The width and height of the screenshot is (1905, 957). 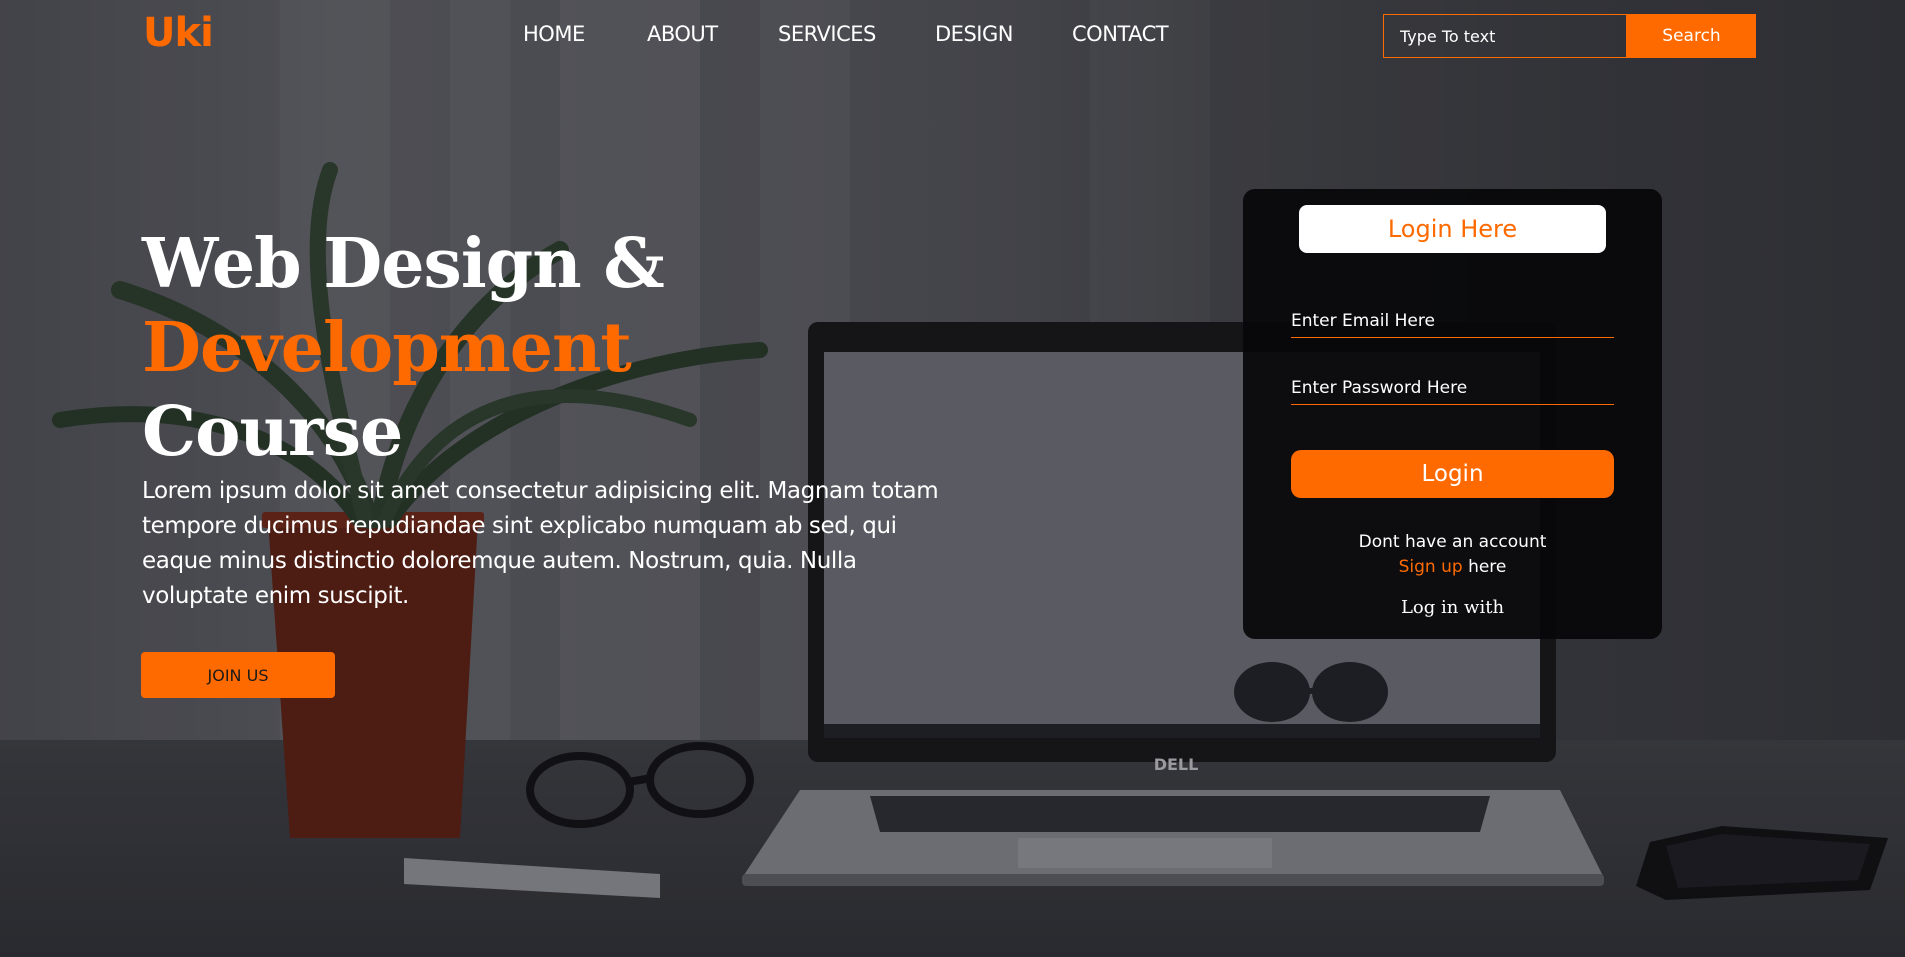 What do you see at coordinates (1431, 567) in the screenshot?
I see `signup-link: Sign up` at bounding box center [1431, 567].